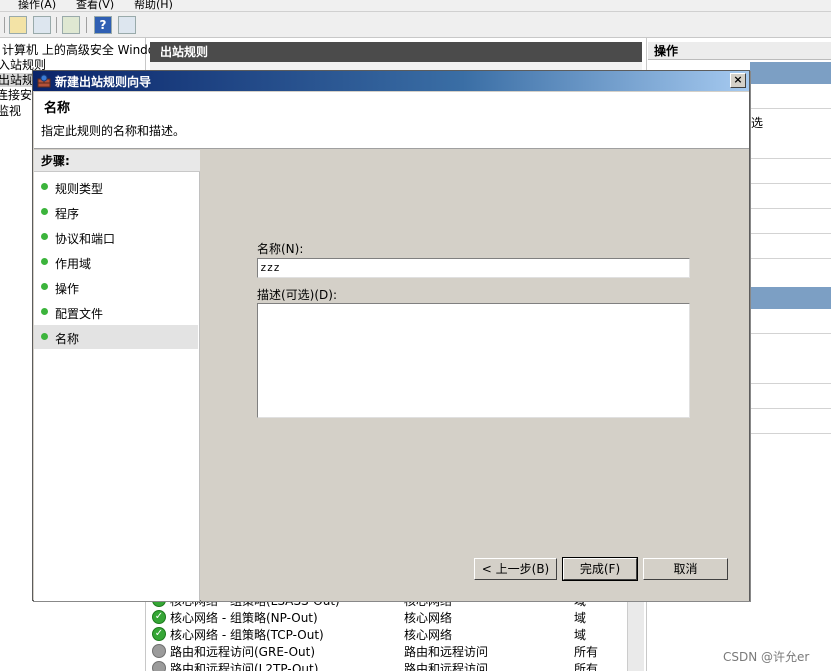  Describe the element at coordinates (387, 617) in the screenshot. I see `rule-row: ✓ 核心网络 - 组策略(NP-Out) 核心网络 域` at that location.